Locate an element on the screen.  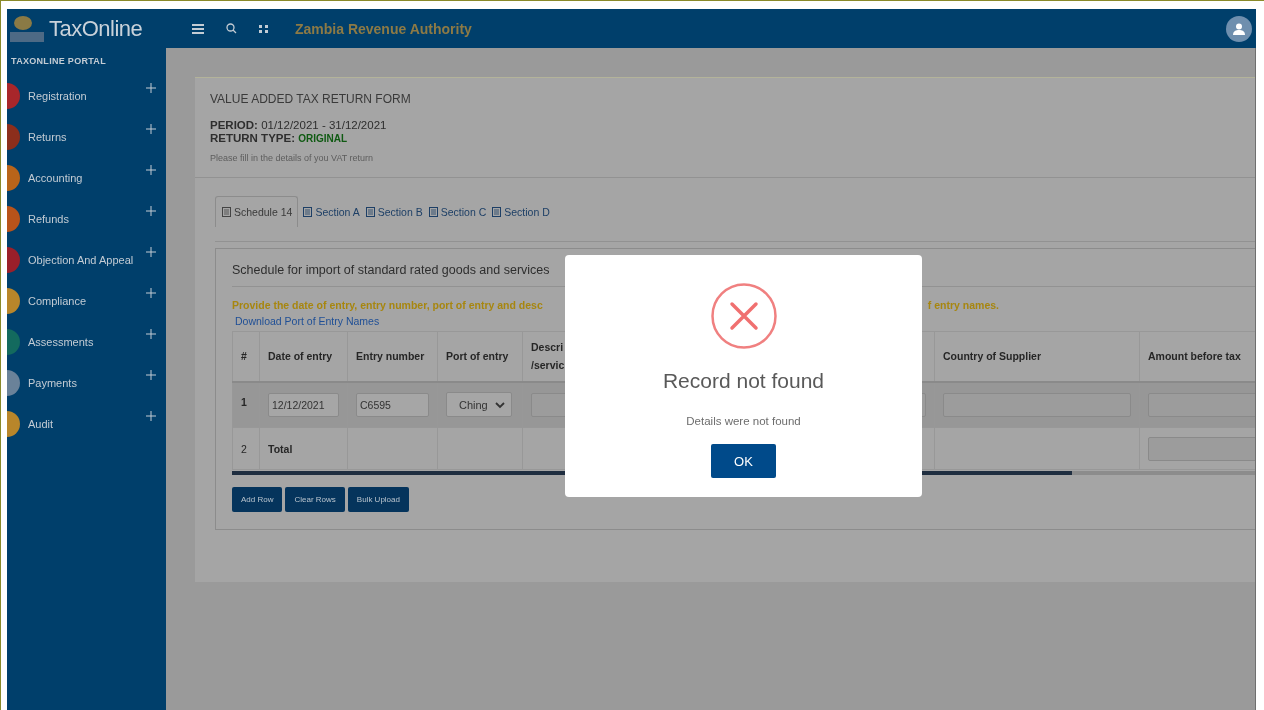
row-number: 2 is located at coordinates (244, 448).